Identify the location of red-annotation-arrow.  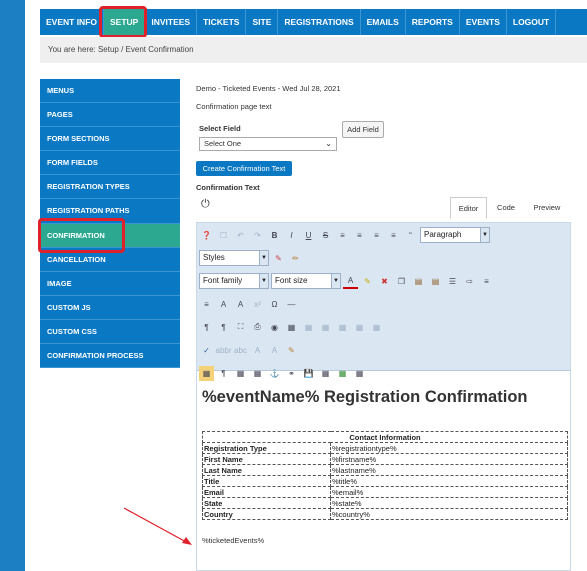
(157, 526).